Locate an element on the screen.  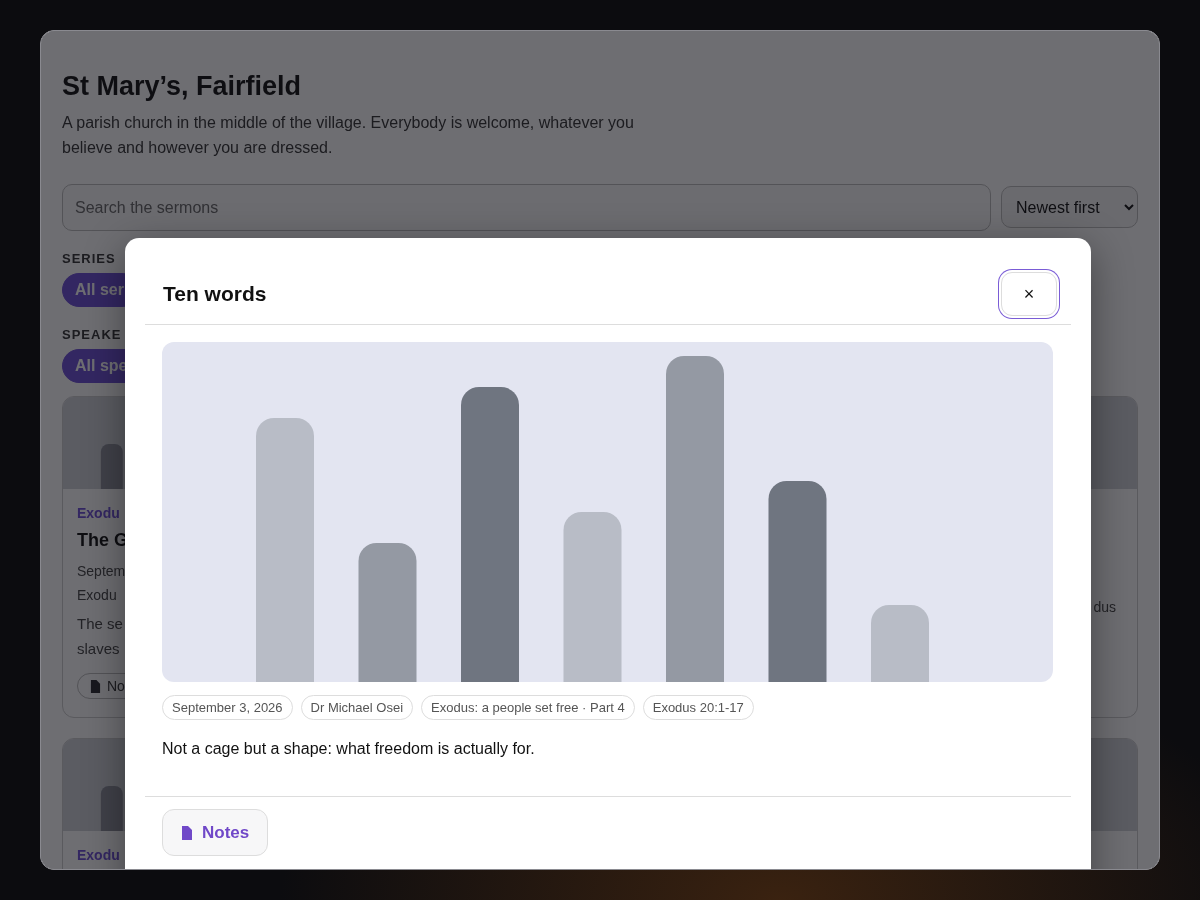
sermon-meta: Septem is located at coordinates (101, 571).